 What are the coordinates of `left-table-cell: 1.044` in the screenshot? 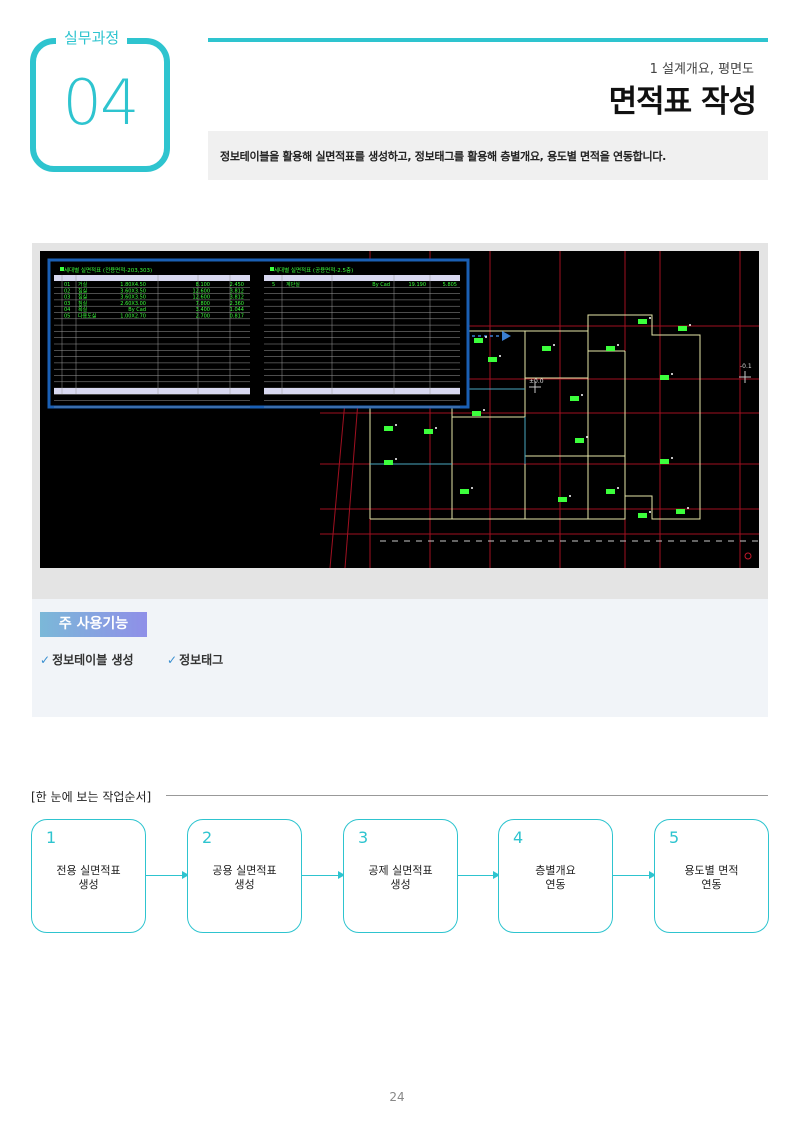 It's located at (237, 310).